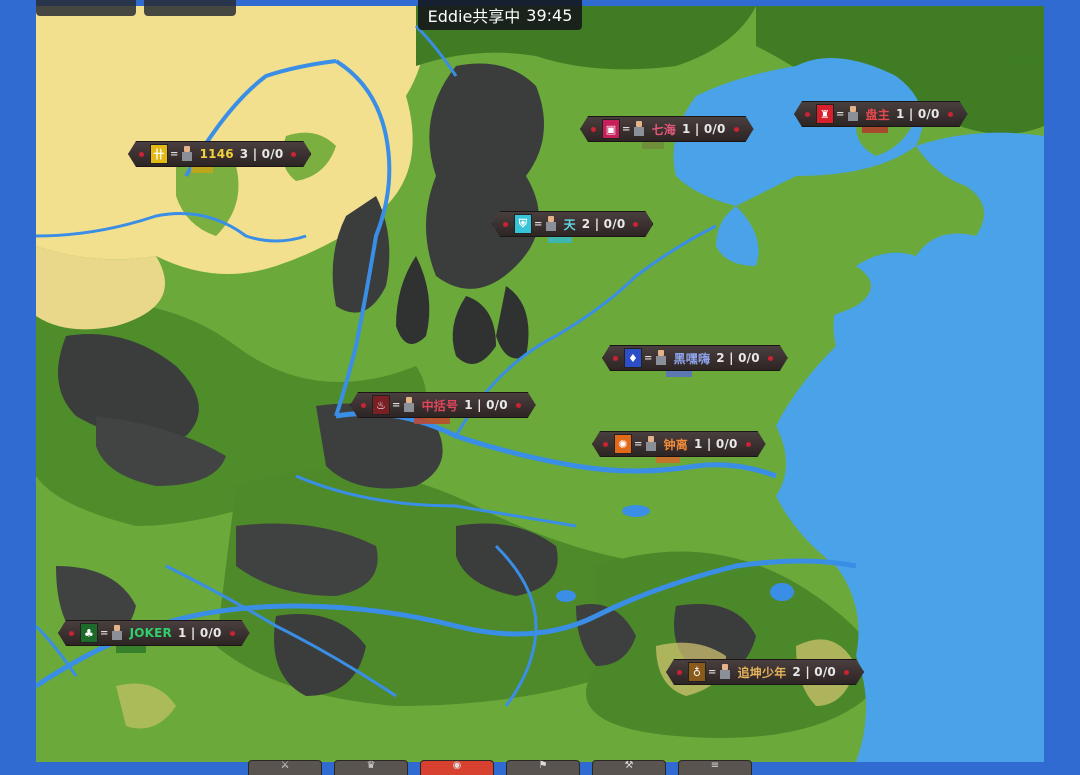  I want to click on bottom-toolbar: ⚔ ♛ ◉ ⚑ ⚒ ≡, so click(540, 767).